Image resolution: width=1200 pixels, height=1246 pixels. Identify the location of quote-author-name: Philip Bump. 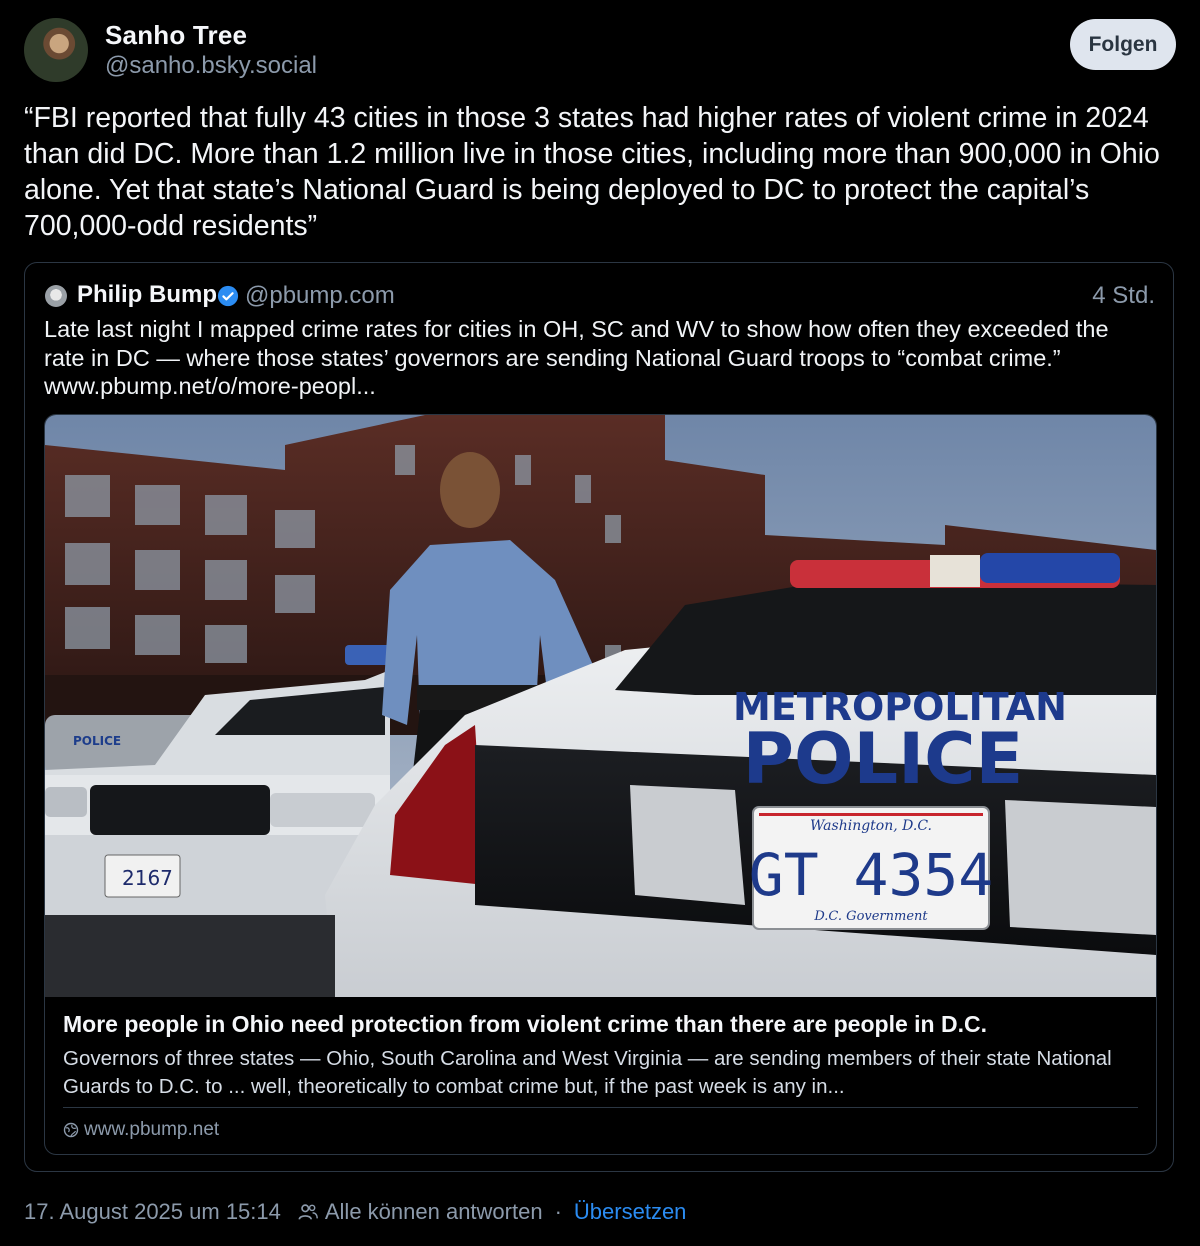
(147, 295).